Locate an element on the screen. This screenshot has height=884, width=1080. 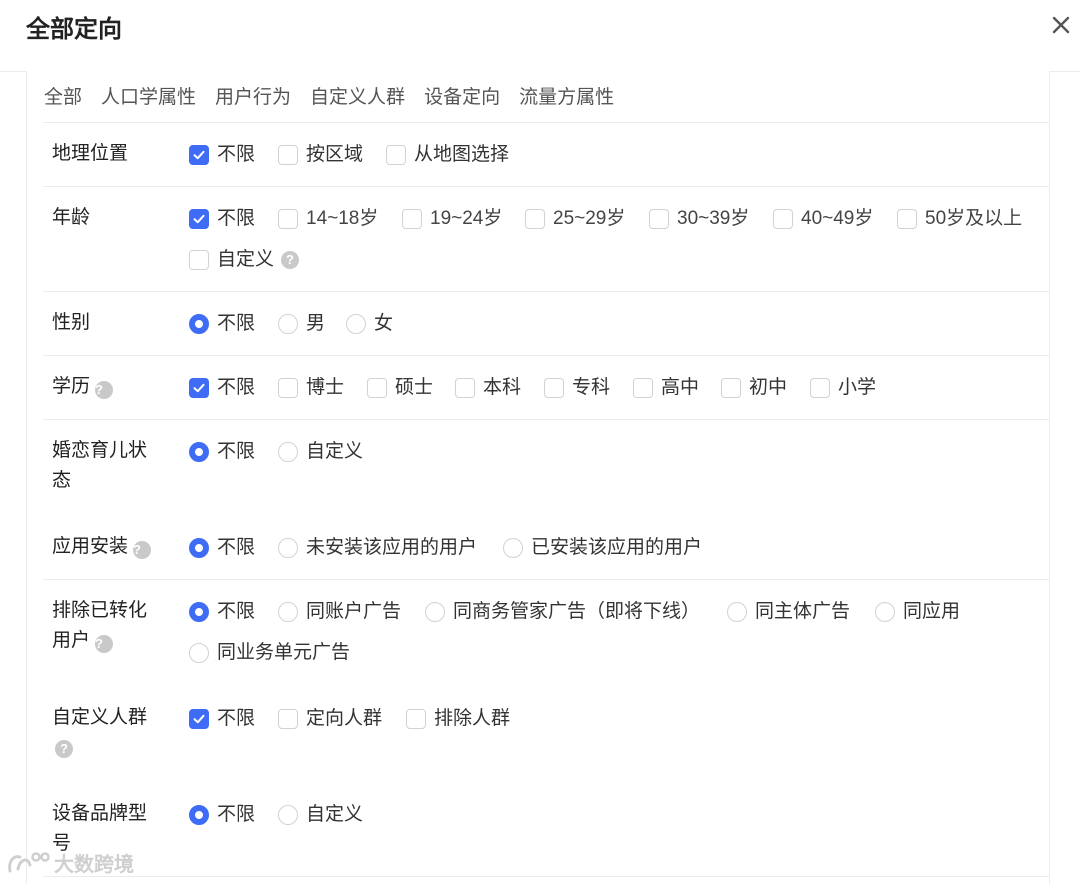
education-option-master: 硕士 is located at coordinates (400, 388).